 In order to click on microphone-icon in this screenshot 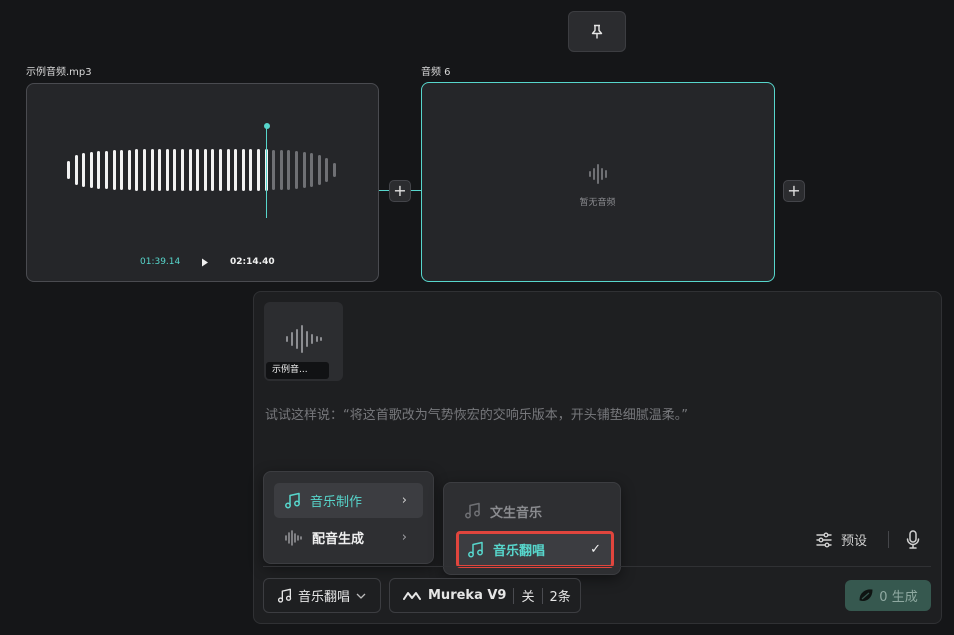, I will do `click(913, 539)`.